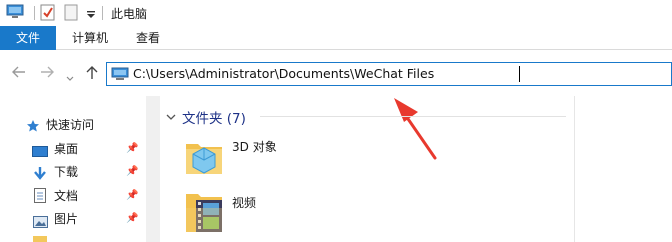 This screenshot has width=672, height=242. I want to click on recent-locations-chevron-icon, so click(70, 78).